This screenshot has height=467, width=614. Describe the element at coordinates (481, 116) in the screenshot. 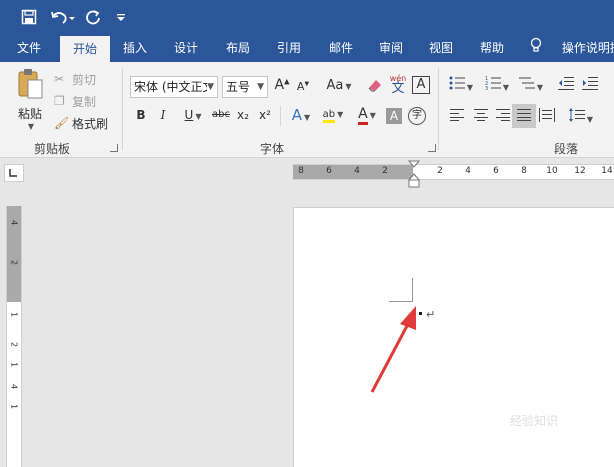

I see `align-center-icon` at that location.